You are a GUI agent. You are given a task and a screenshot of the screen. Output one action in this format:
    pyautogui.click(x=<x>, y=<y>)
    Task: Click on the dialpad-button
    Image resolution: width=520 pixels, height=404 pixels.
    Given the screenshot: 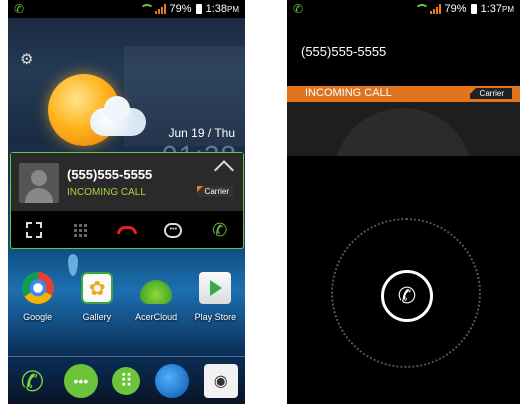 What is the action you would take?
    pyautogui.click(x=81, y=230)
    